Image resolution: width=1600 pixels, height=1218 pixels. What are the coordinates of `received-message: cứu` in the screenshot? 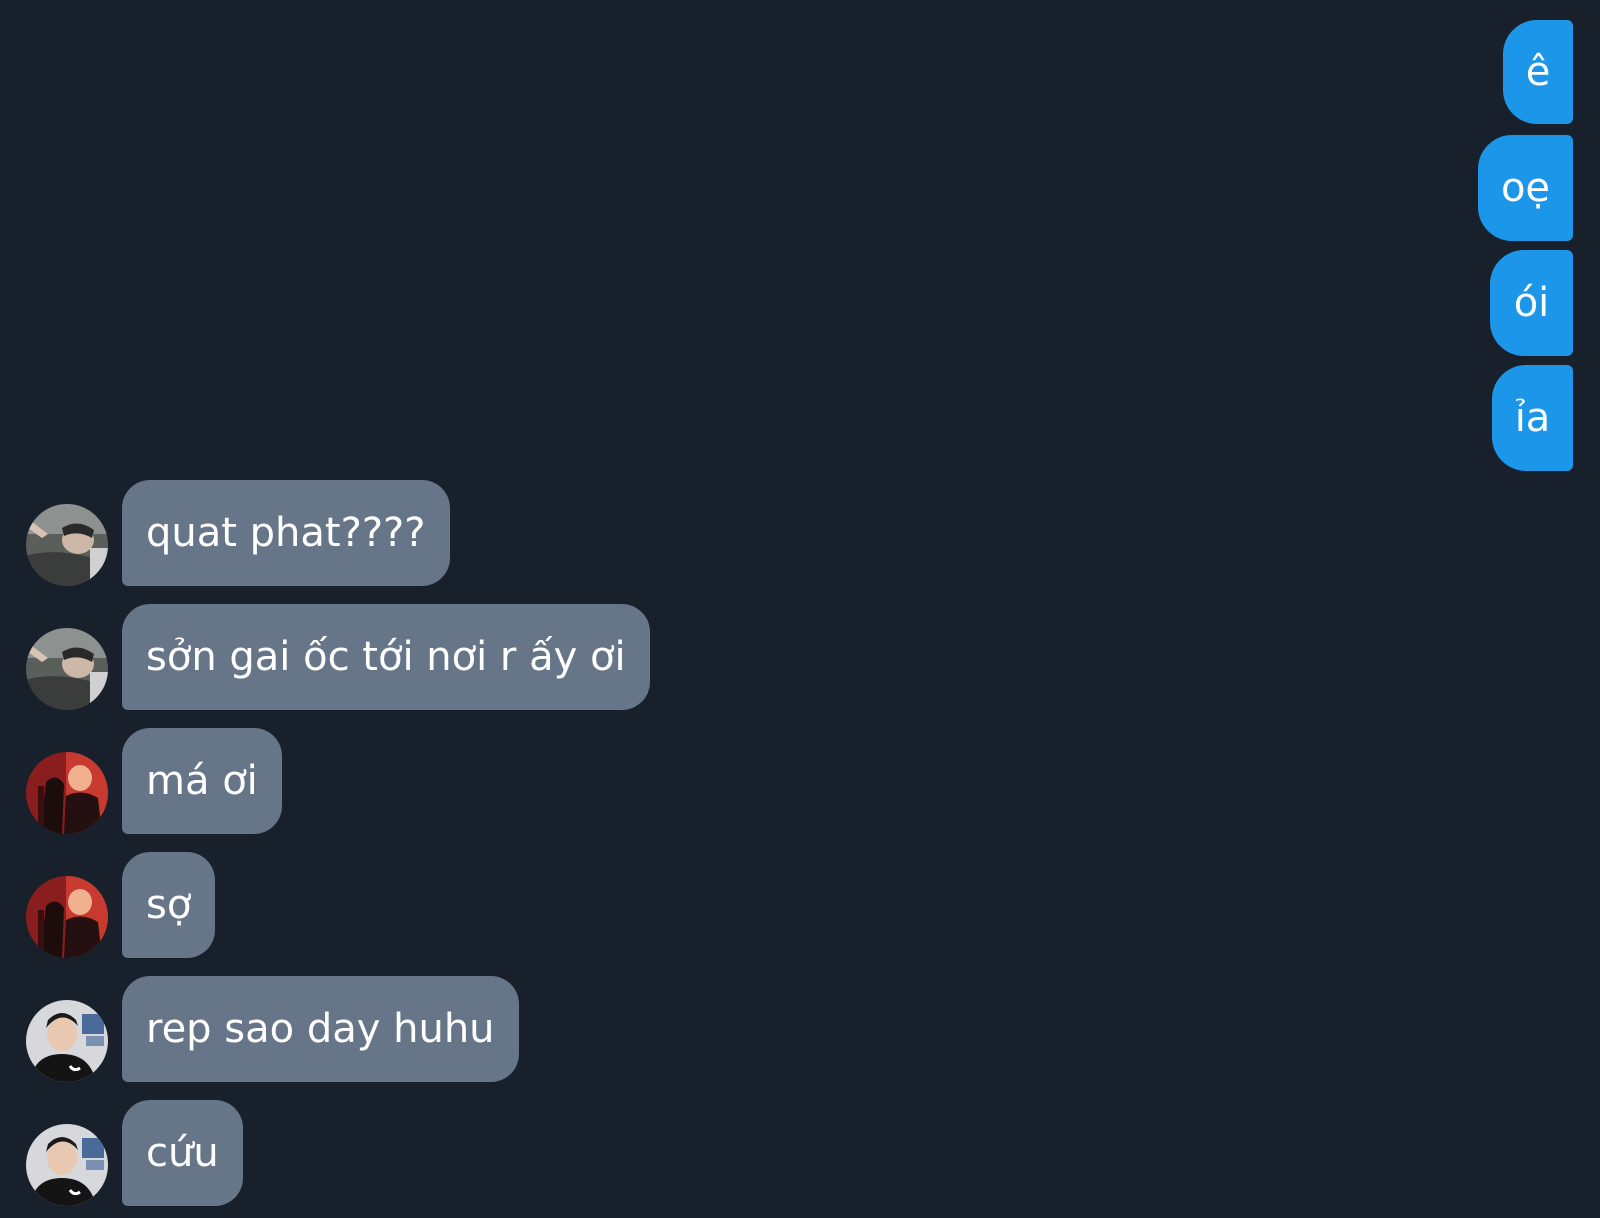 It's located at (182, 1153).